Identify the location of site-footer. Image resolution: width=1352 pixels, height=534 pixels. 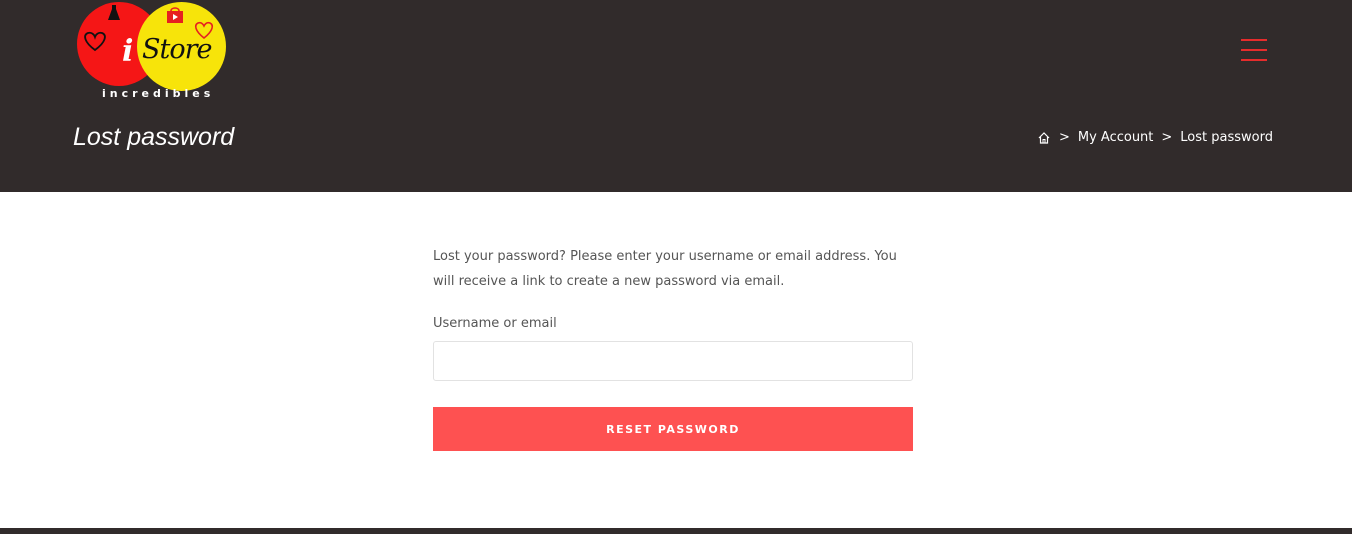
(676, 531).